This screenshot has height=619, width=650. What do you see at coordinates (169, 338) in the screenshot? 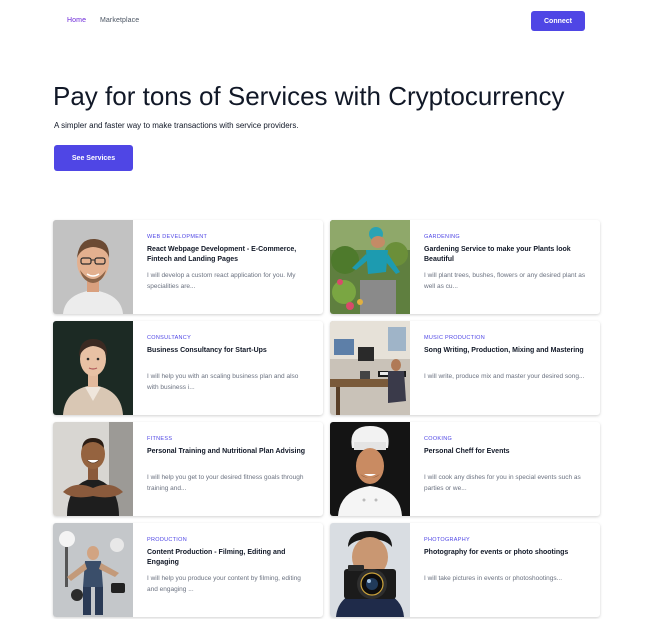
I see `service-category: CONSULTANCY` at bounding box center [169, 338].